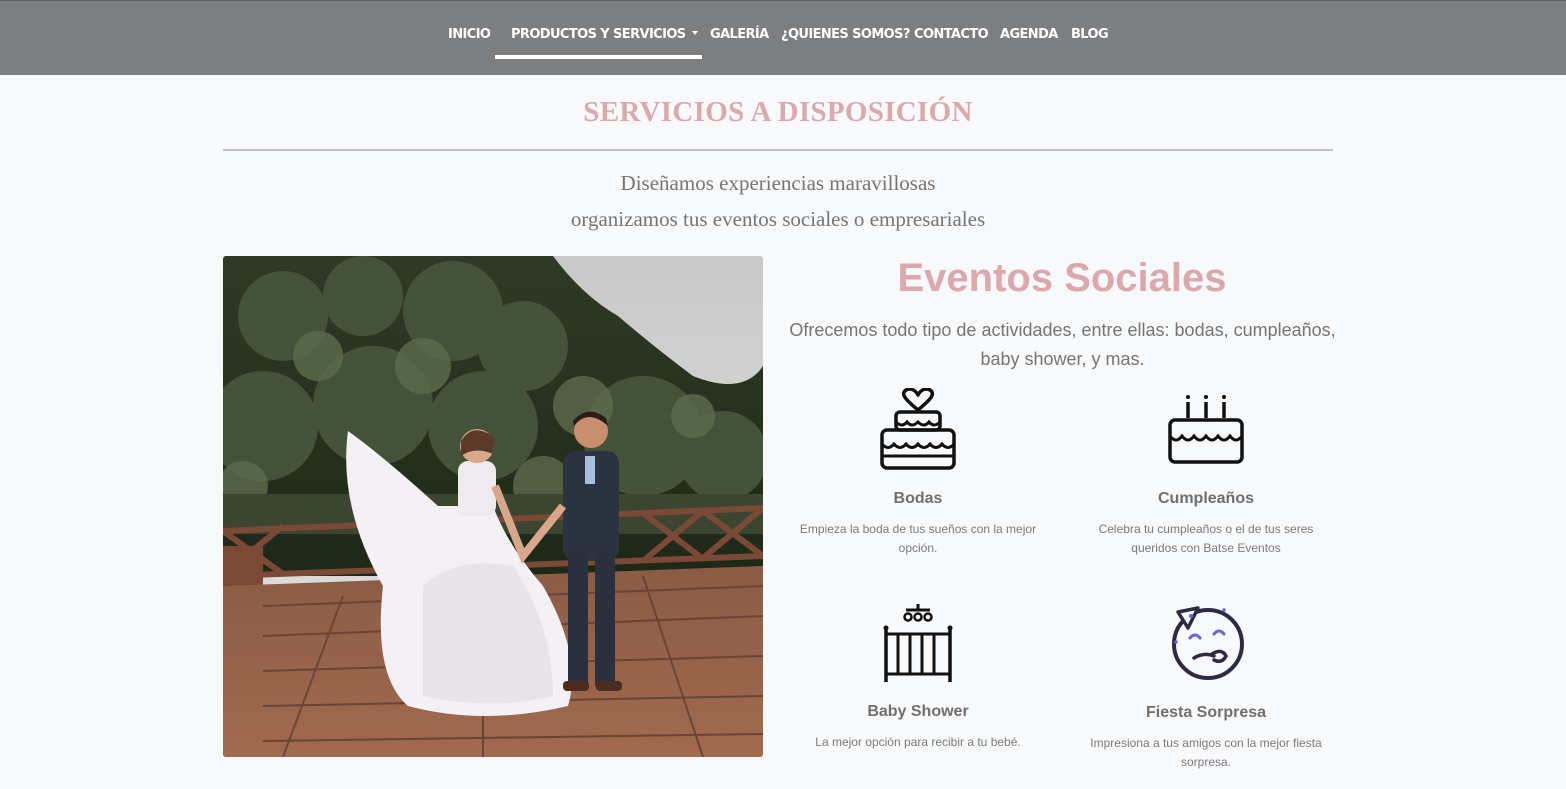 The width and height of the screenshot is (1566, 789). Describe the element at coordinates (951, 37) in the screenshot. I see `nav-contacto: CONTACTO` at that location.